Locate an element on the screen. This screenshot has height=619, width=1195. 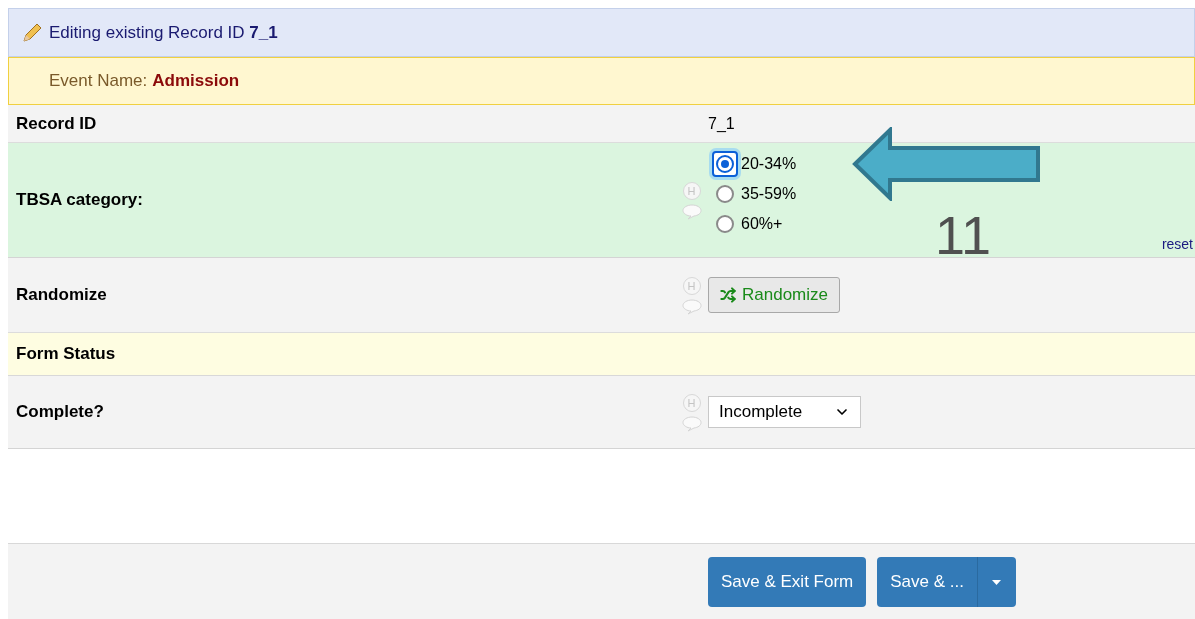
event-name: Admission is located at coordinates (196, 81).